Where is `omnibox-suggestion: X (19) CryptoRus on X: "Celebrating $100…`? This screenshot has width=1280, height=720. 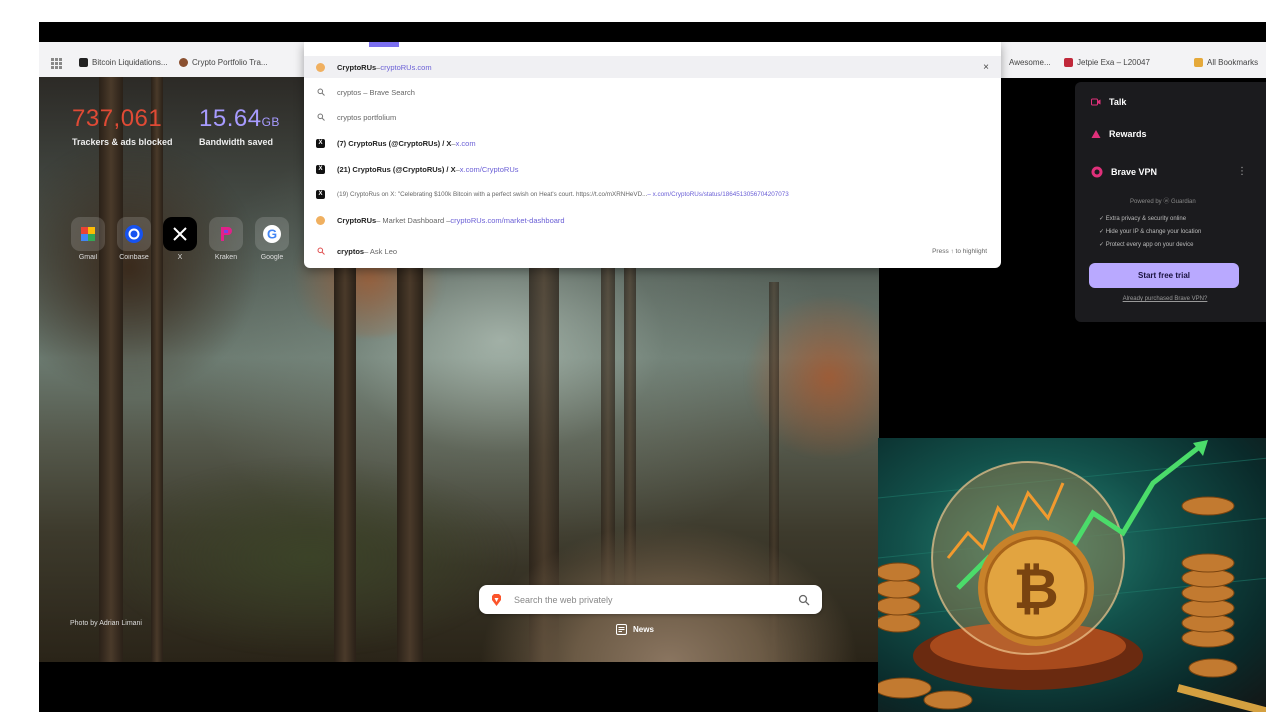
omnibox-suggestion: X (19) CryptoRus on X: "Celebrating $100… is located at coordinates (652, 194).